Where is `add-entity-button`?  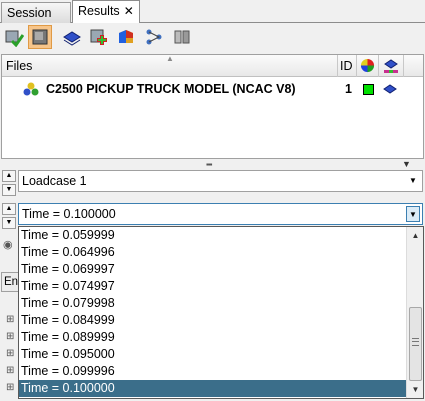 add-entity-button is located at coordinates (99, 37).